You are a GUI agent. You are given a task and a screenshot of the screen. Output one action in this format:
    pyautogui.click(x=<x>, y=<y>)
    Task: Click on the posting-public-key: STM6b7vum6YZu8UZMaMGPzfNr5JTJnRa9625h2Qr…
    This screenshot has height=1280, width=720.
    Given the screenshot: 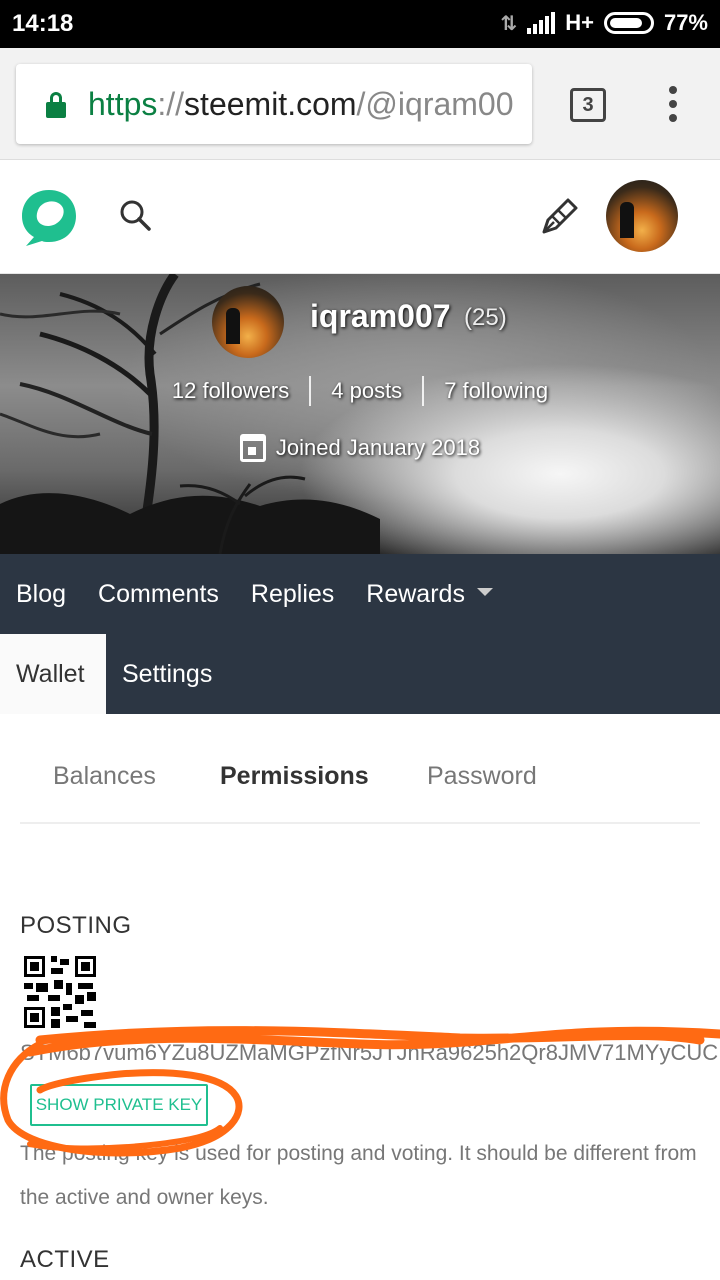 What is the action you would take?
    pyautogui.click(x=369, y=1052)
    